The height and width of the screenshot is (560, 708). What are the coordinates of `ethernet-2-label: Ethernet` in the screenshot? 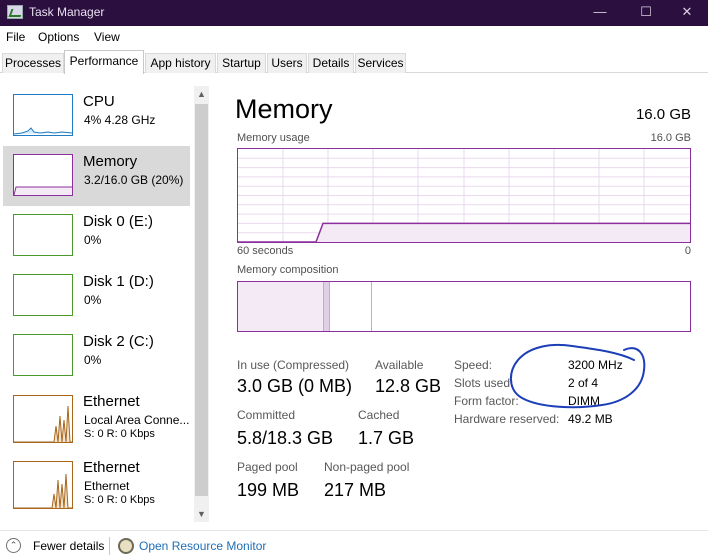 It's located at (111, 467).